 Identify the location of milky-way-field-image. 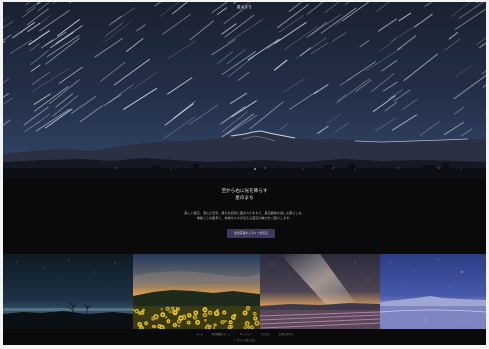
(320, 291).